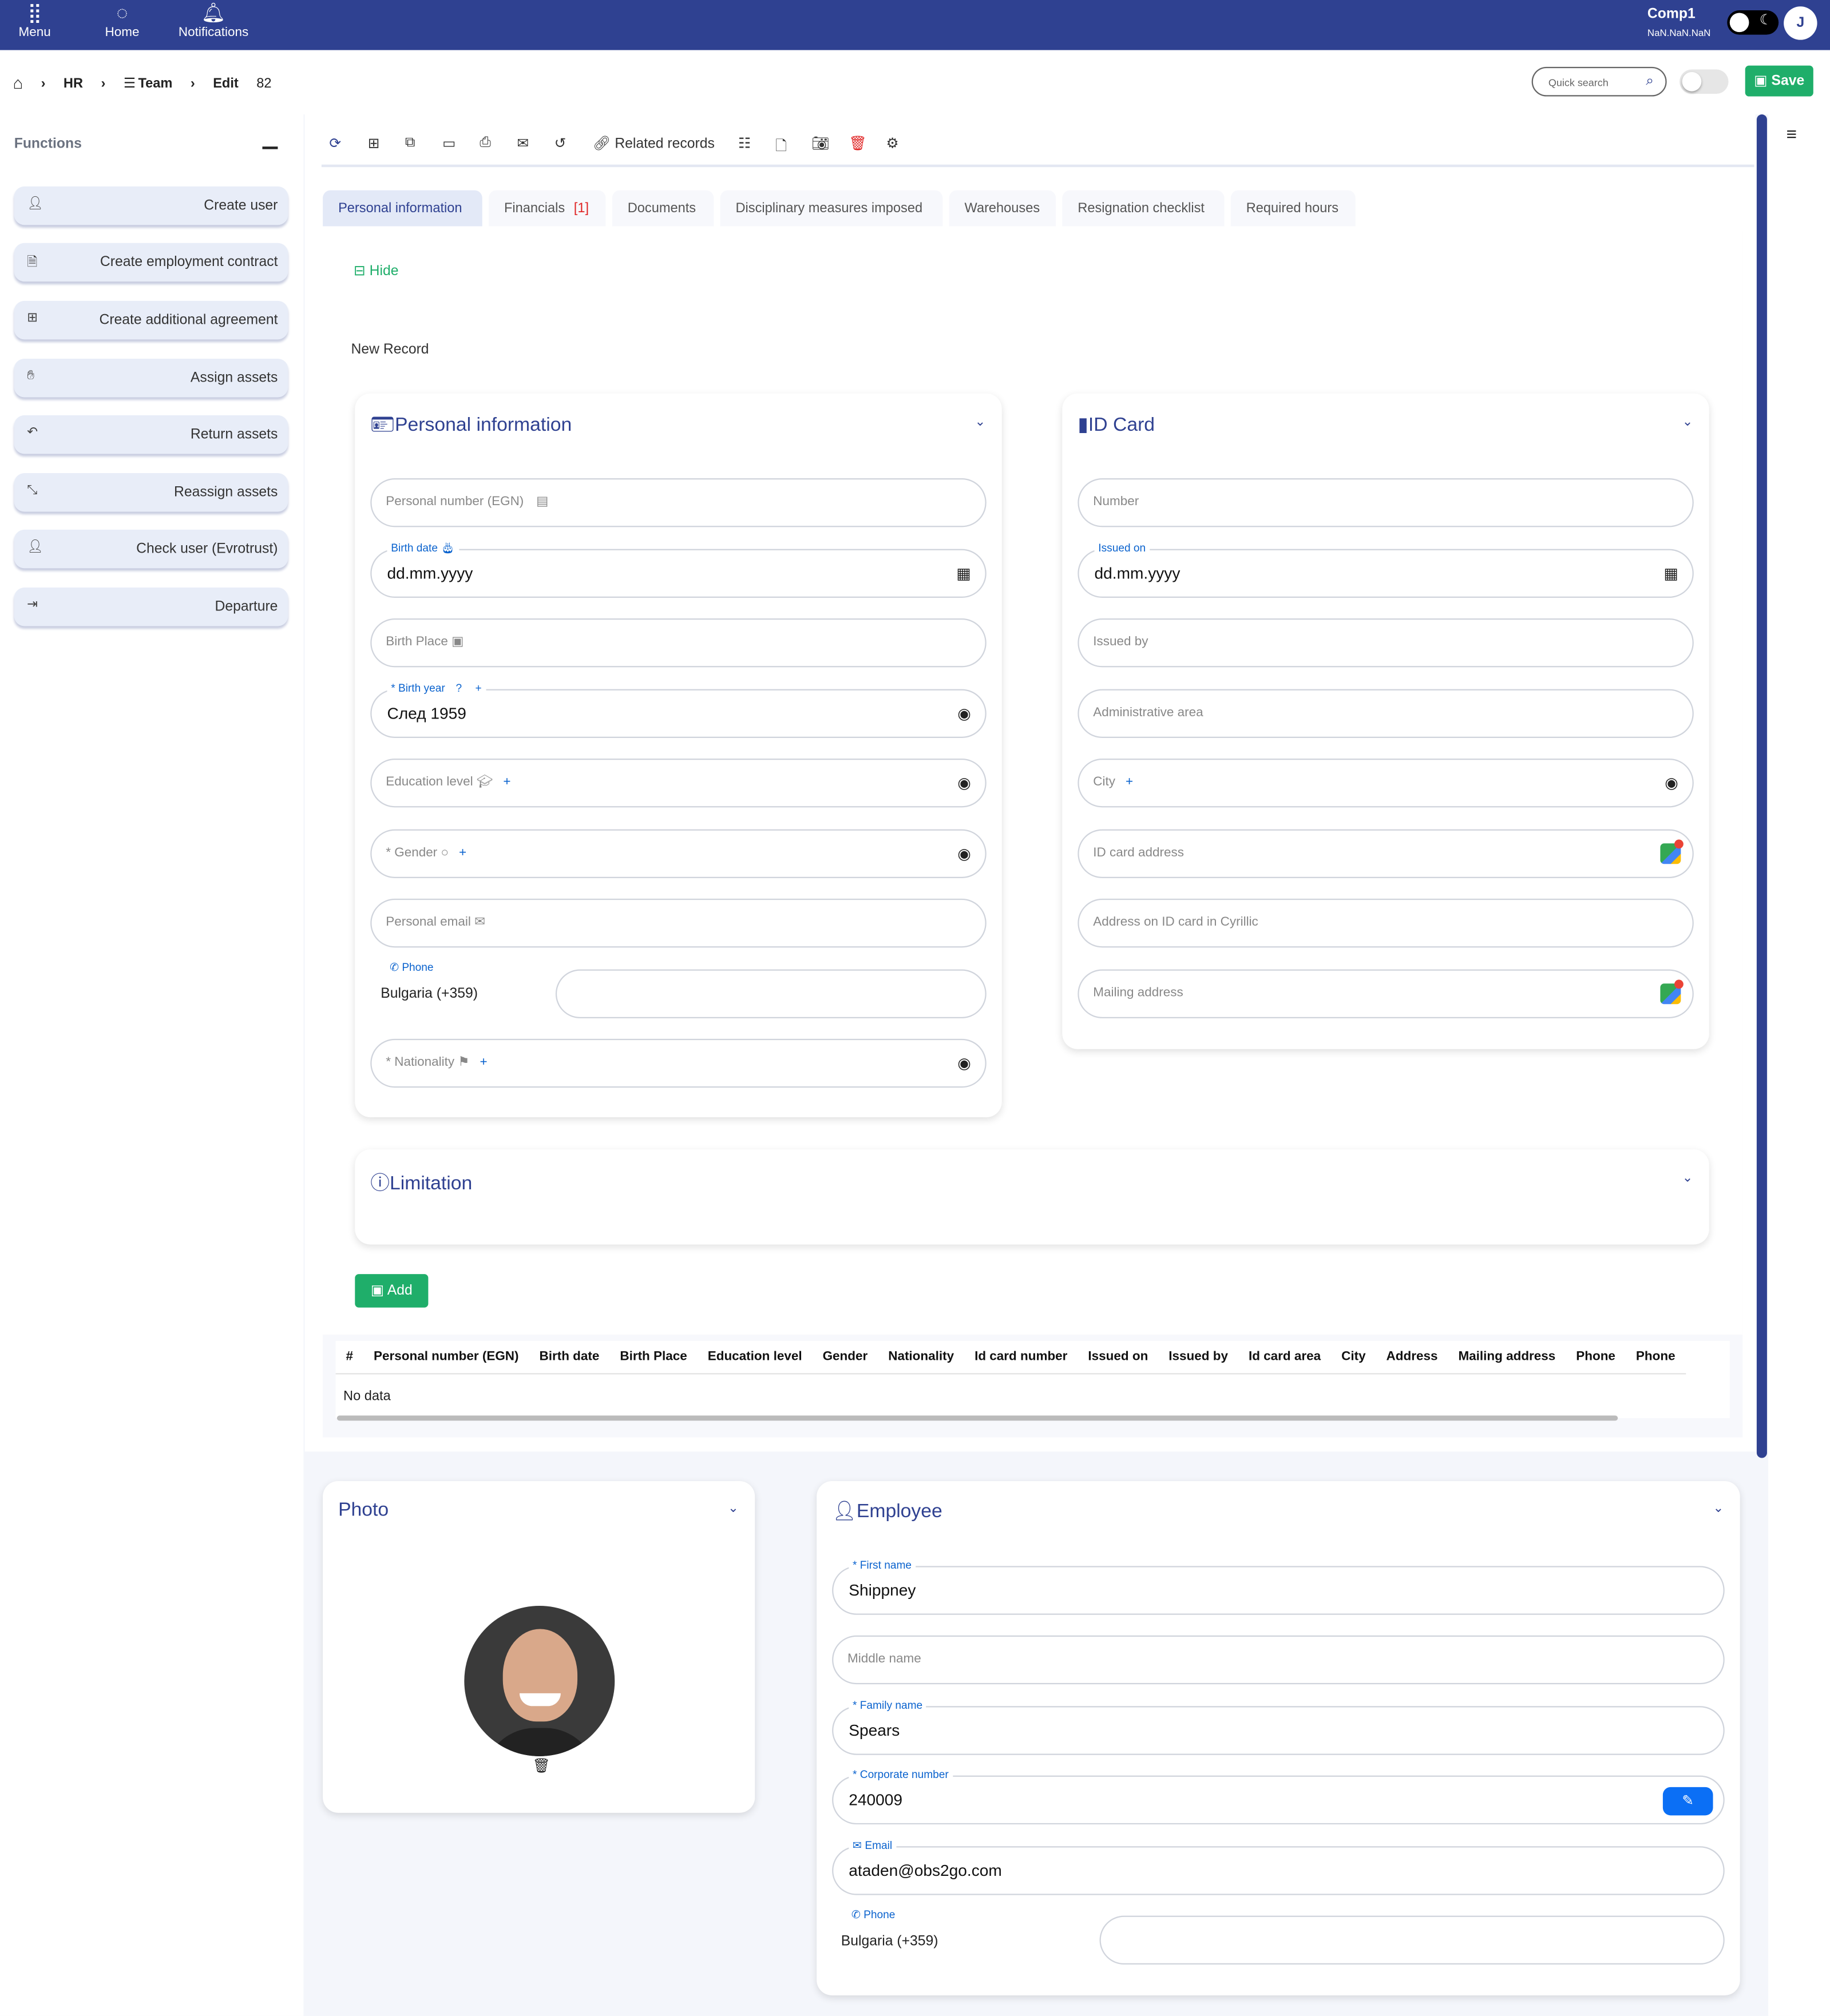 Image resolution: width=1830 pixels, height=2016 pixels. What do you see at coordinates (151, 262) in the screenshot?
I see `create-employment-contract-button: 🗎 Create employment contract` at bounding box center [151, 262].